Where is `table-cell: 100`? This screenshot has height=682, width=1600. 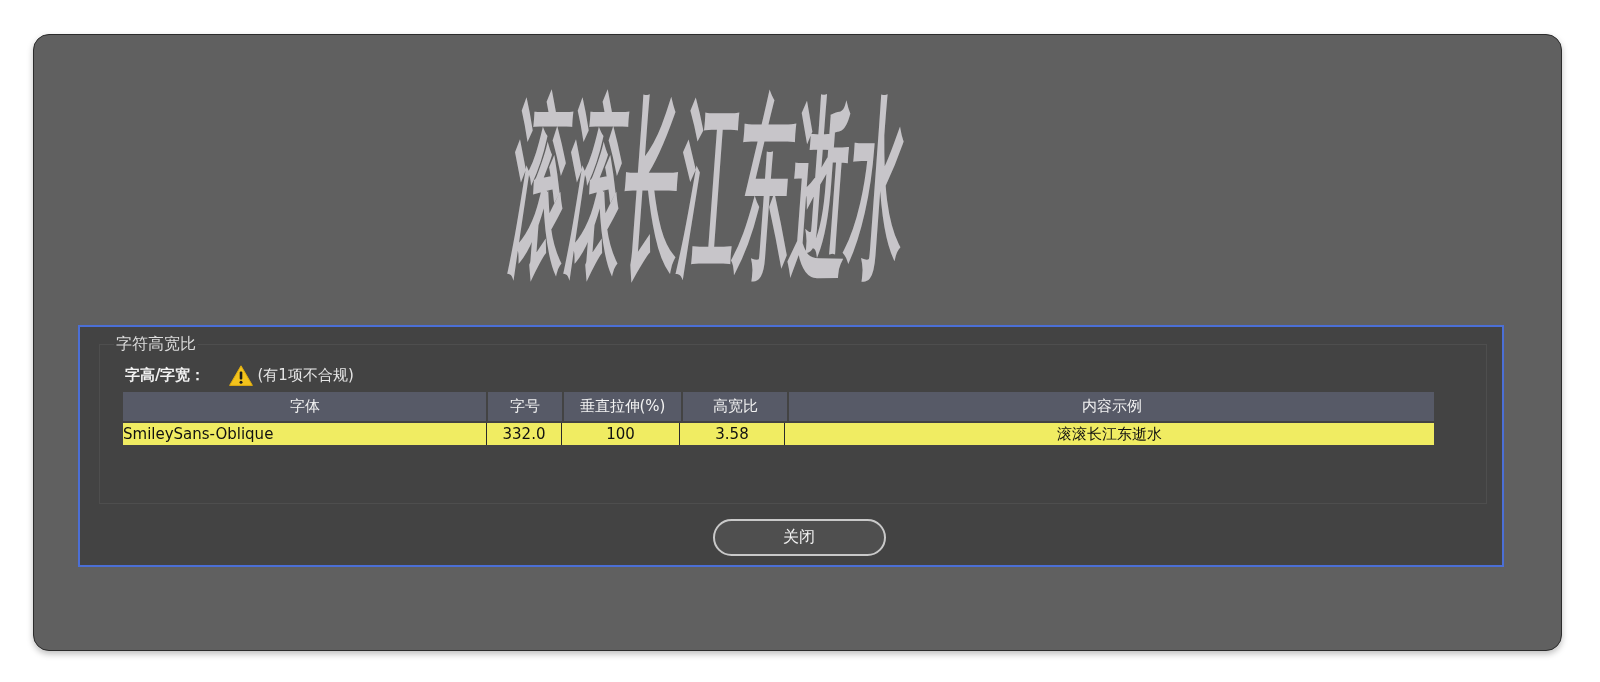
table-cell: 100 is located at coordinates (620, 434).